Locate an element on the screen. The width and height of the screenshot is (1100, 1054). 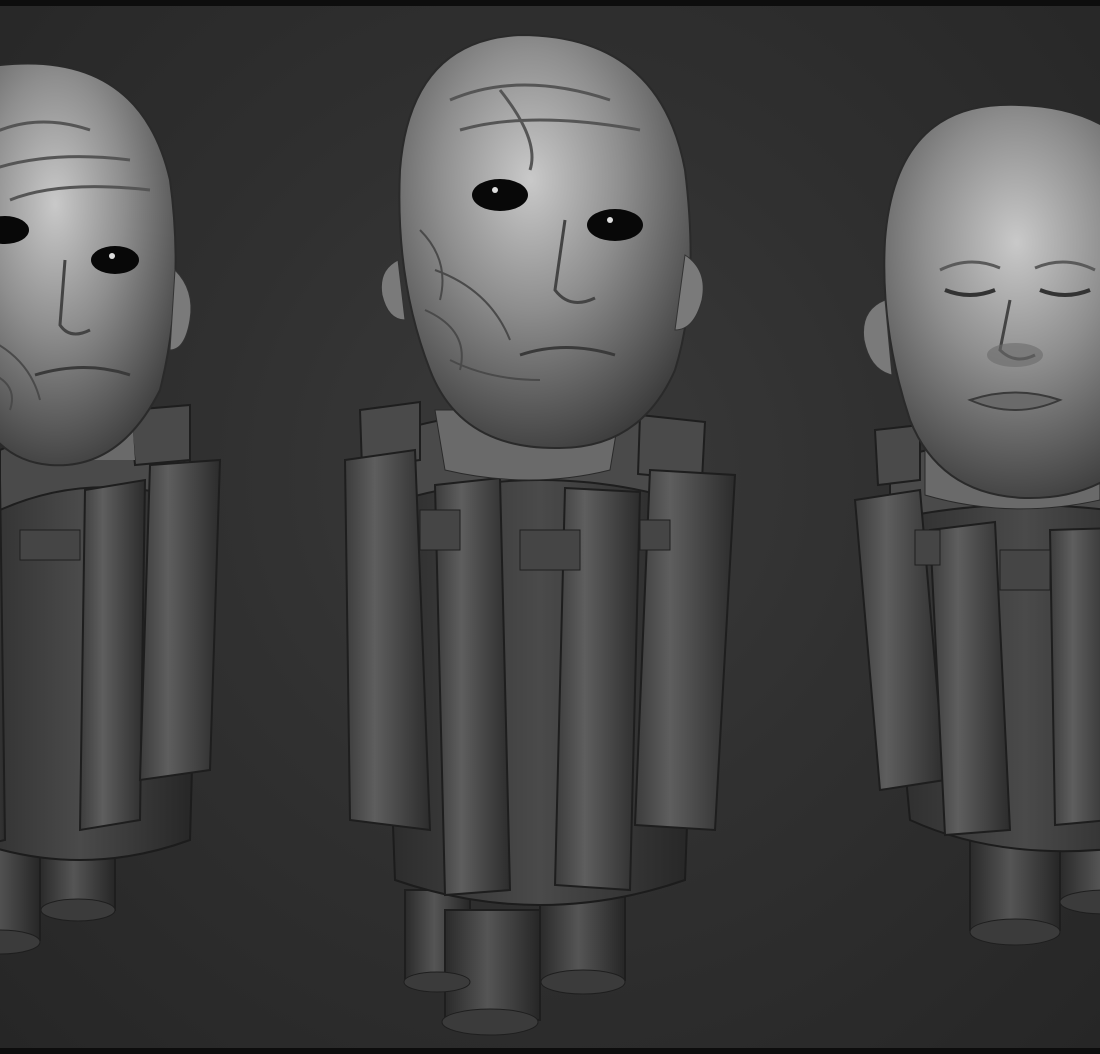
eye-left is located at coordinates (500, 195).